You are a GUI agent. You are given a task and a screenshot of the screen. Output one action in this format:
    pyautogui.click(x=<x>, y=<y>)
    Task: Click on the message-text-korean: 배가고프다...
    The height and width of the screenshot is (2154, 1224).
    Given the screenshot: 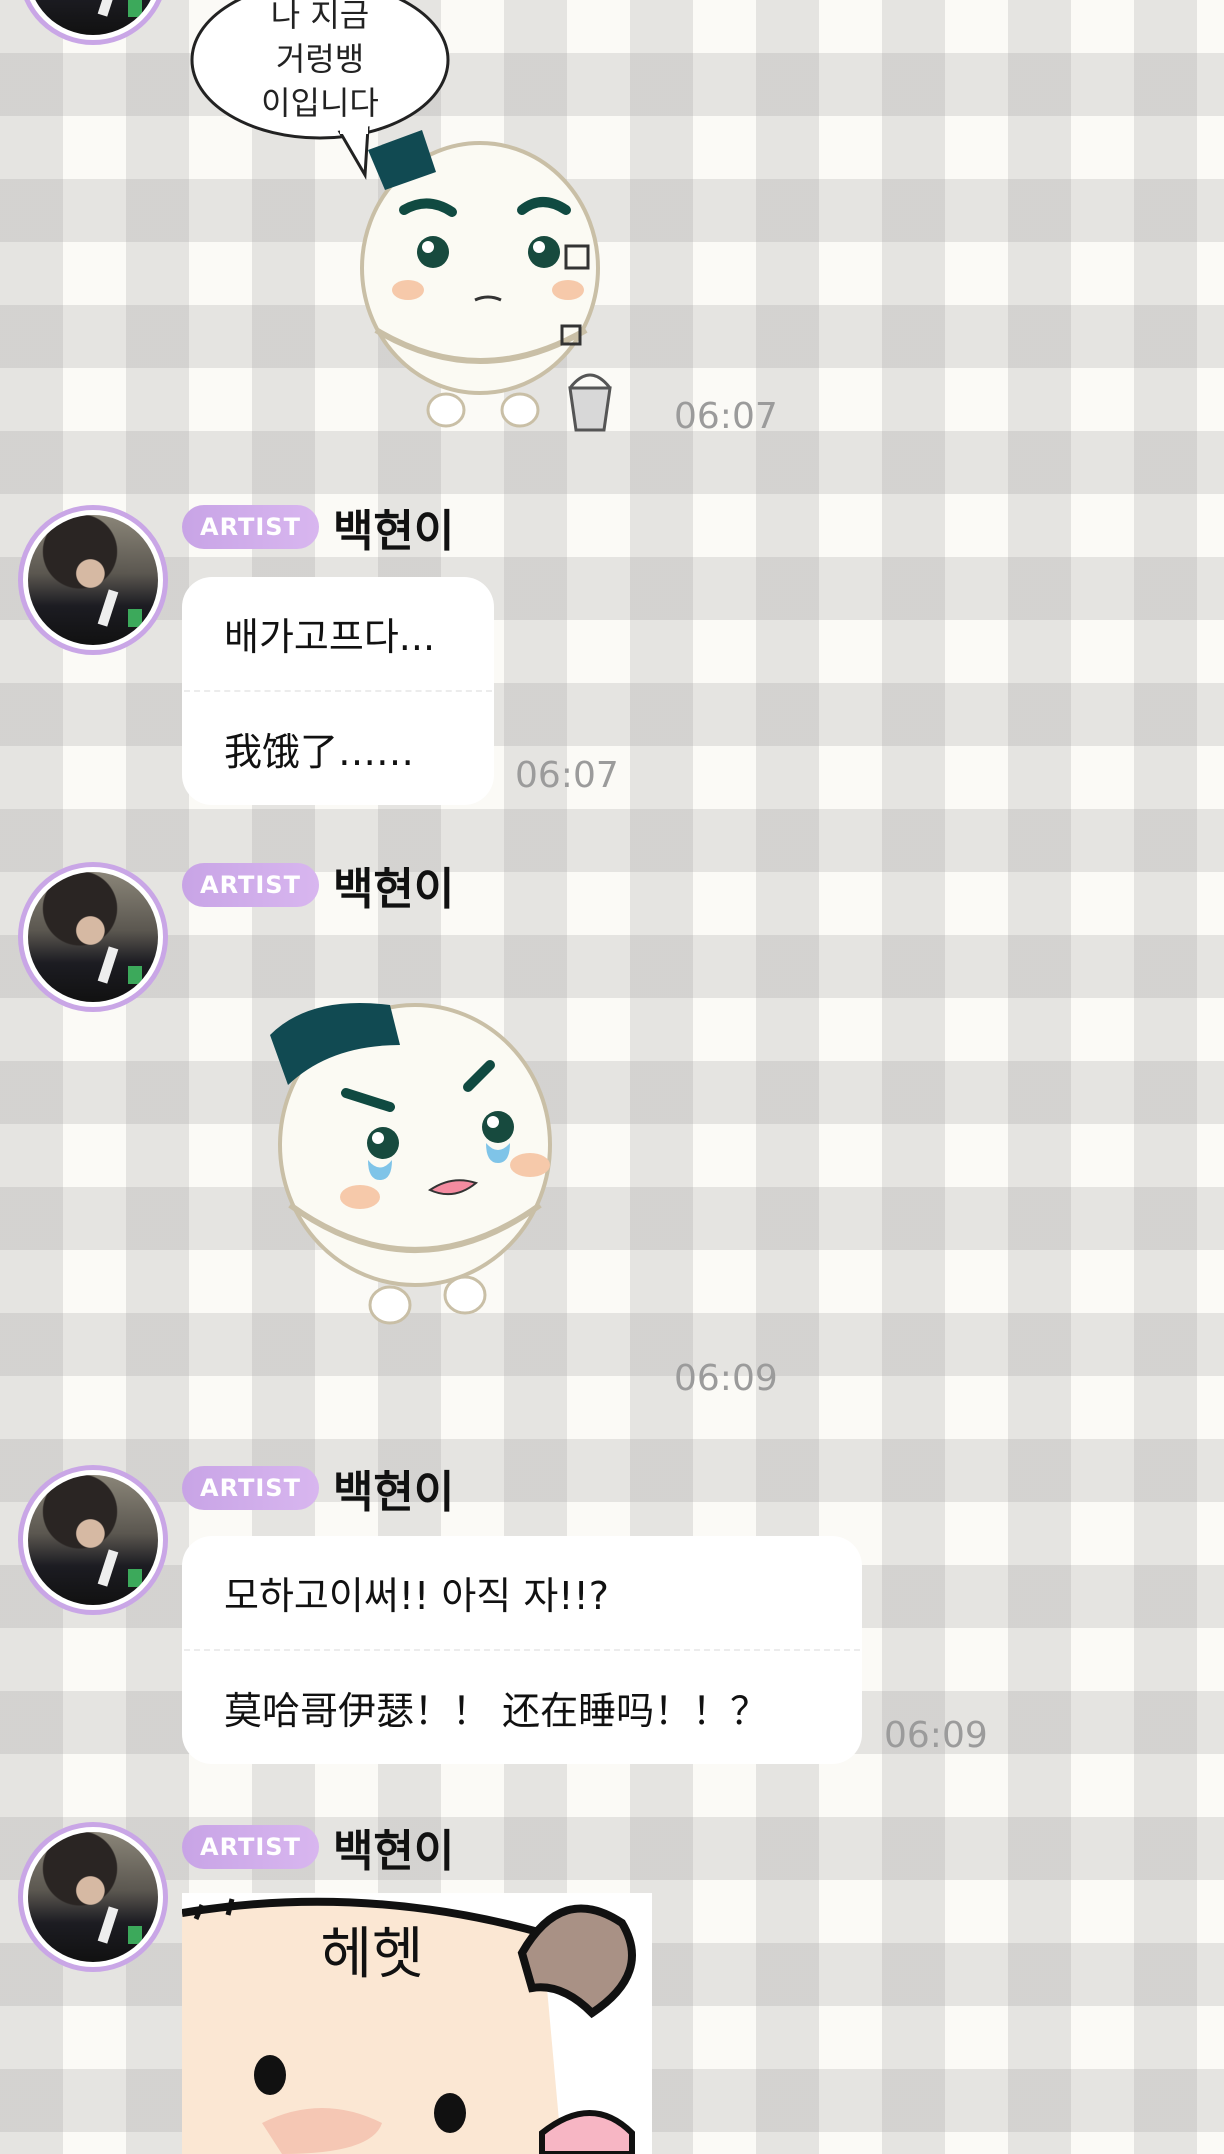 What is the action you would take?
    pyautogui.click(x=330, y=637)
    